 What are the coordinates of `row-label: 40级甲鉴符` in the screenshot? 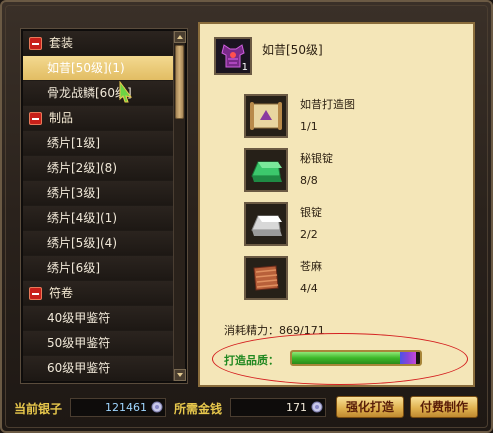 It's located at (79, 318).